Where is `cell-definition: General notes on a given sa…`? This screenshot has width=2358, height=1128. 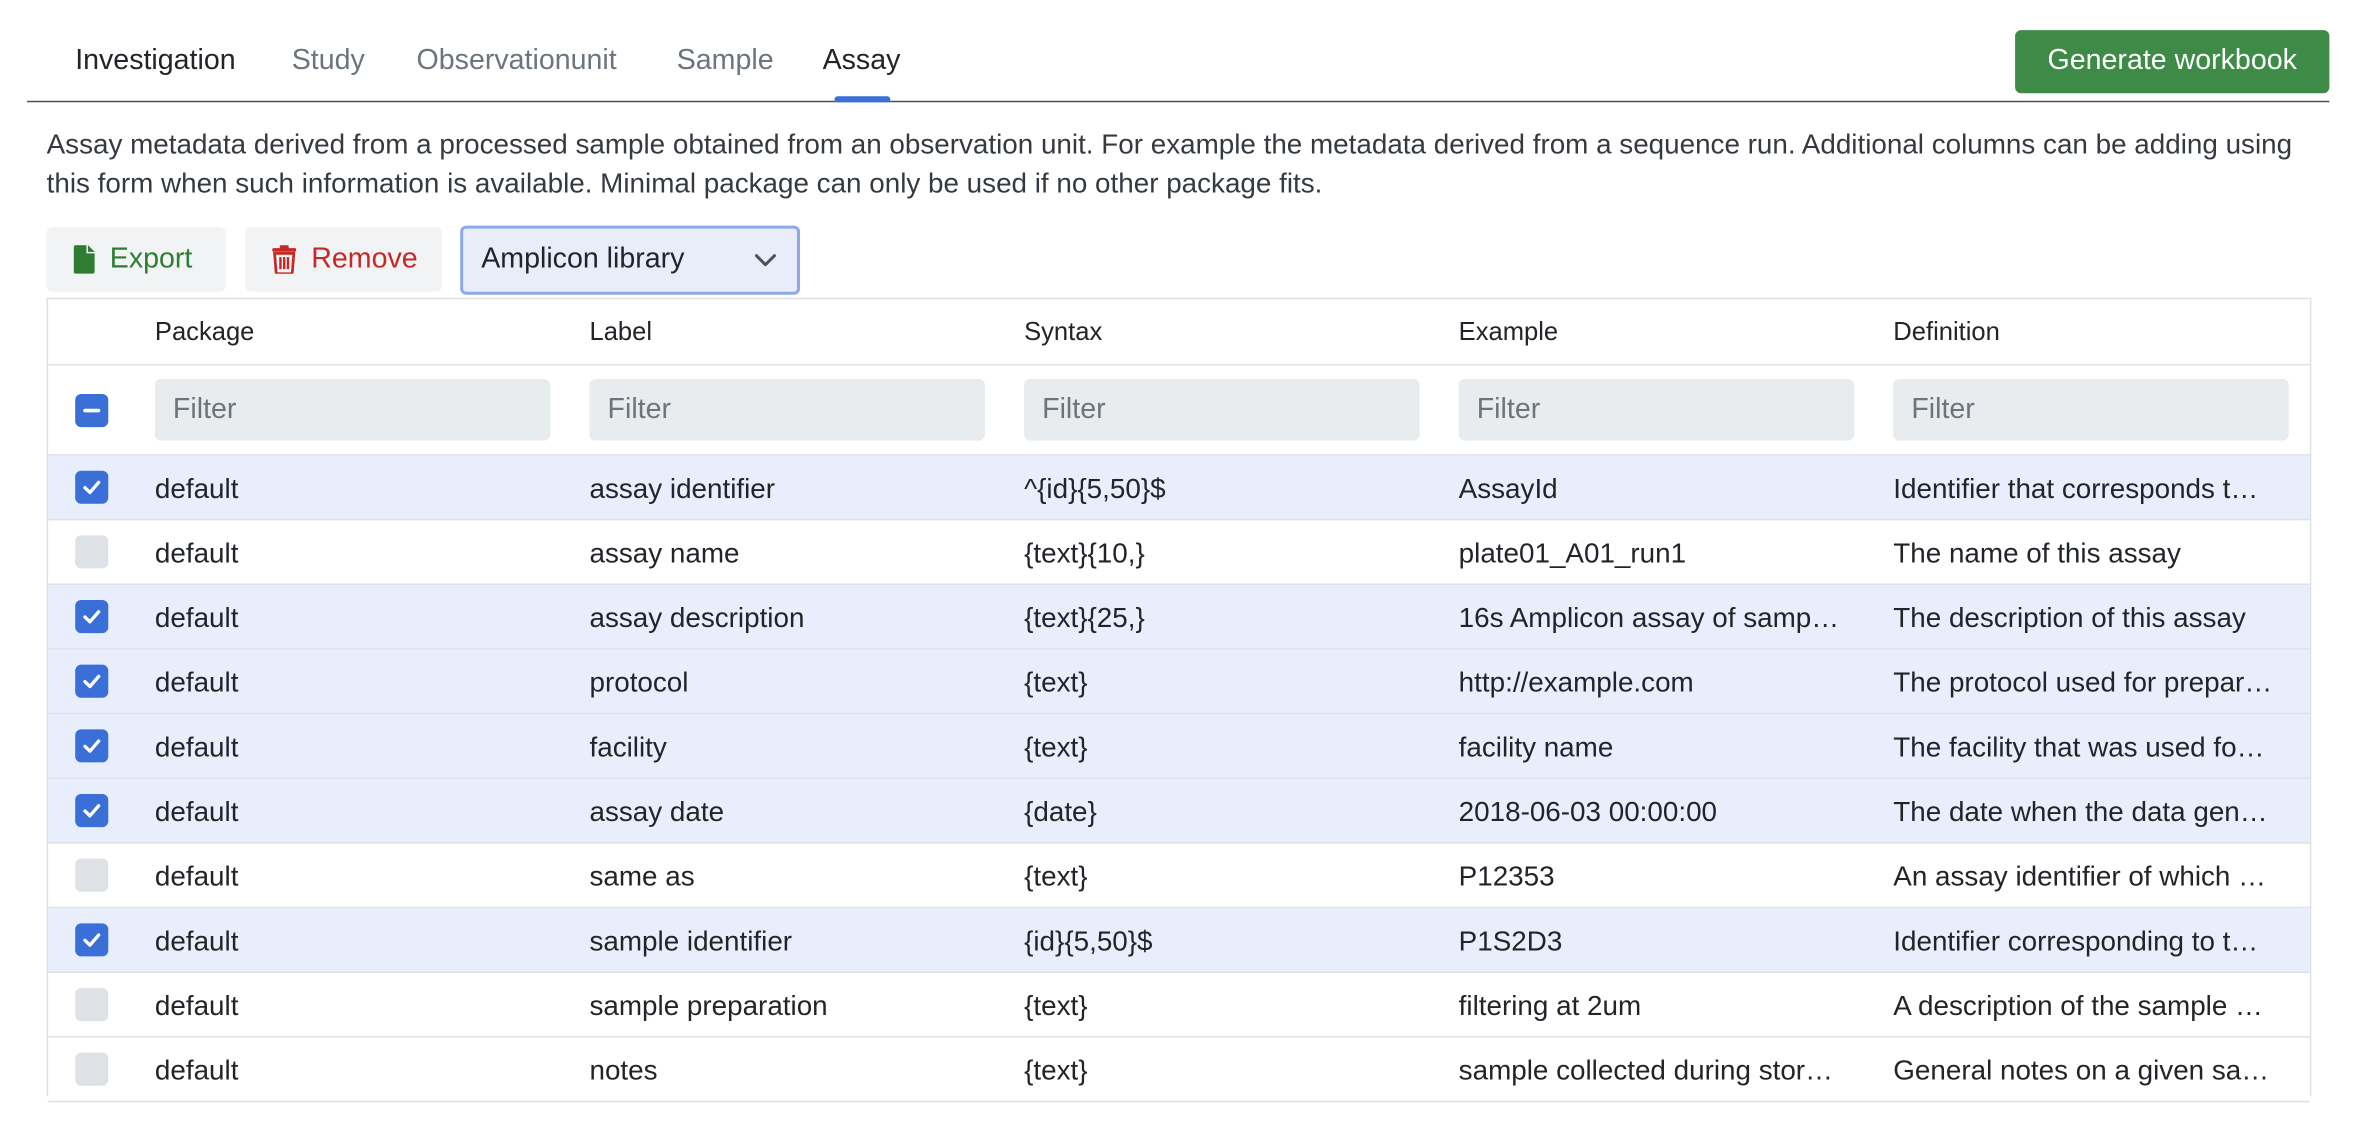 cell-definition: General notes on a given sa… is located at coordinates (2081, 1070).